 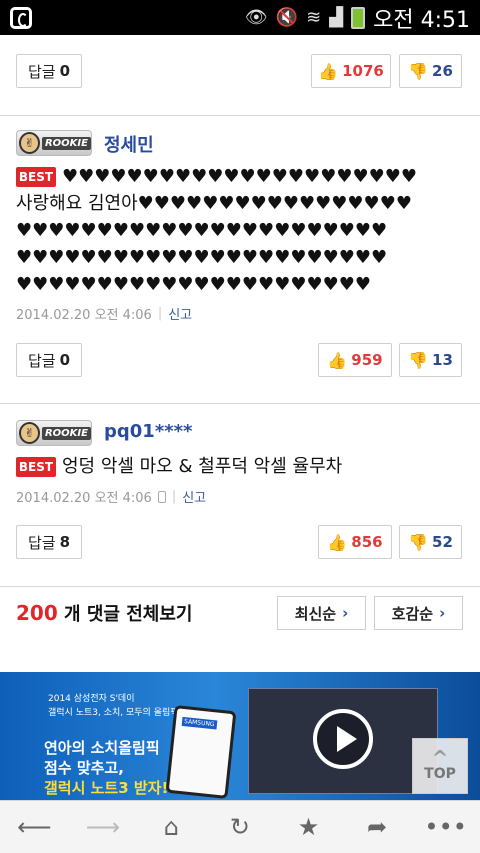 I want to click on comment-author: 정세민, so click(x=129, y=144).